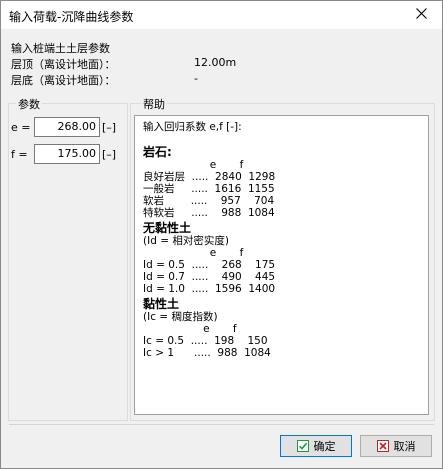 This screenshot has height=469, width=443. What do you see at coordinates (209, 189) in the screenshot?
I see `rock-row: 一般岩 ..... 1616 1155` at bounding box center [209, 189].